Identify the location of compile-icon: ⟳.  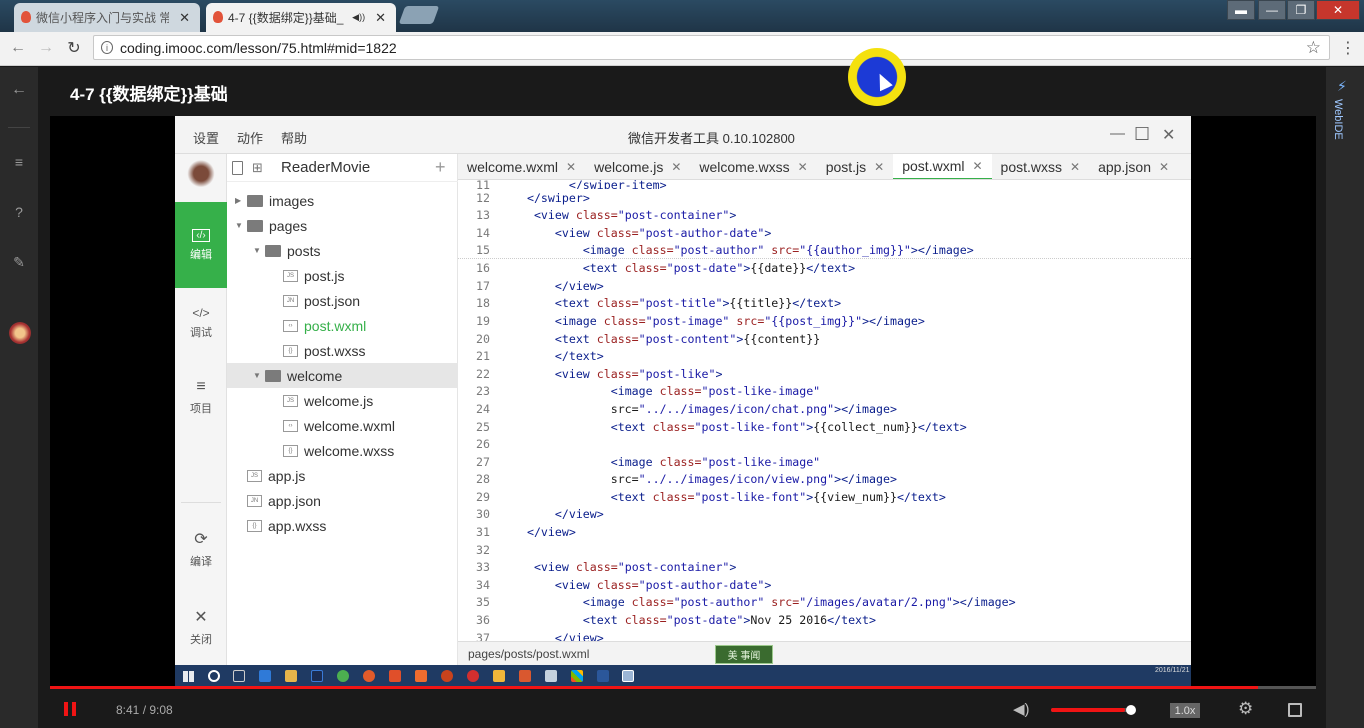
(201, 539).